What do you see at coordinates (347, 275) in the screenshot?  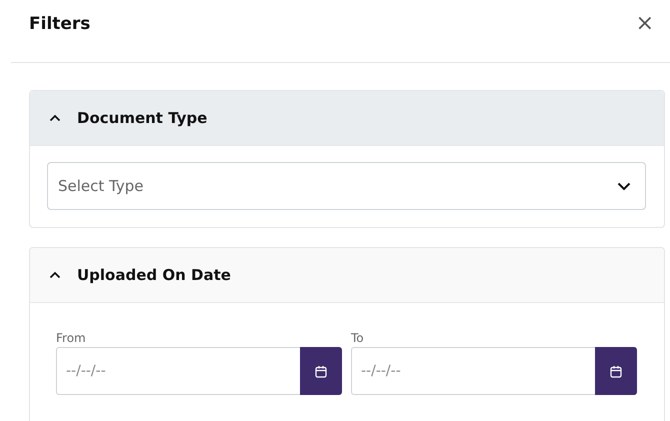 I see `section-header: Uploaded On Date` at bounding box center [347, 275].